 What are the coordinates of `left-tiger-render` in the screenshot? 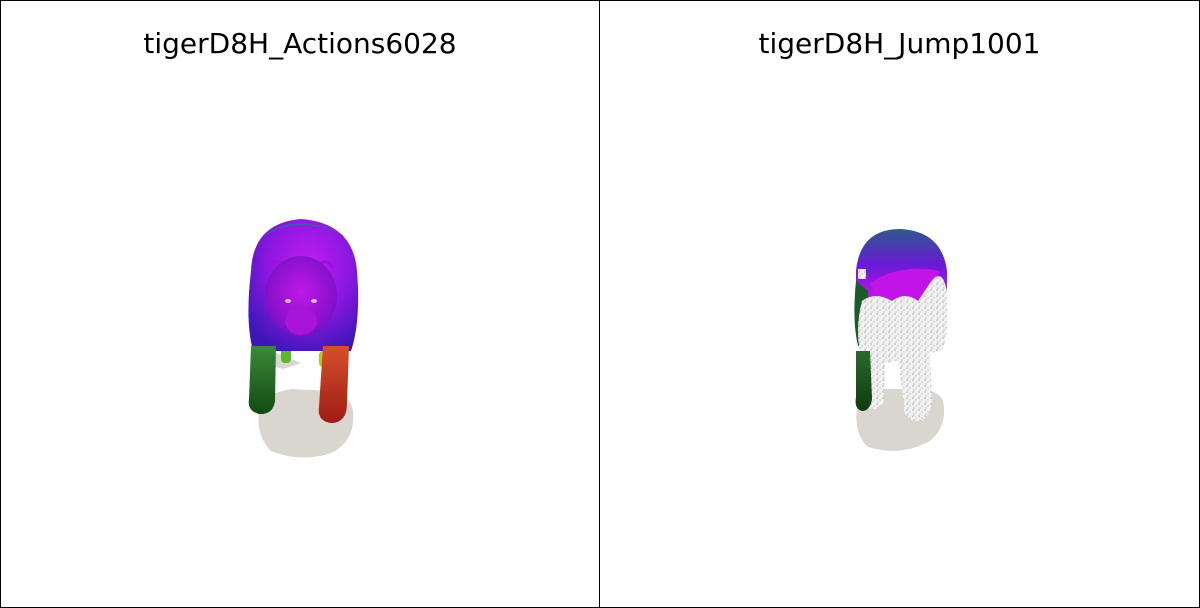 It's located at (303, 338).